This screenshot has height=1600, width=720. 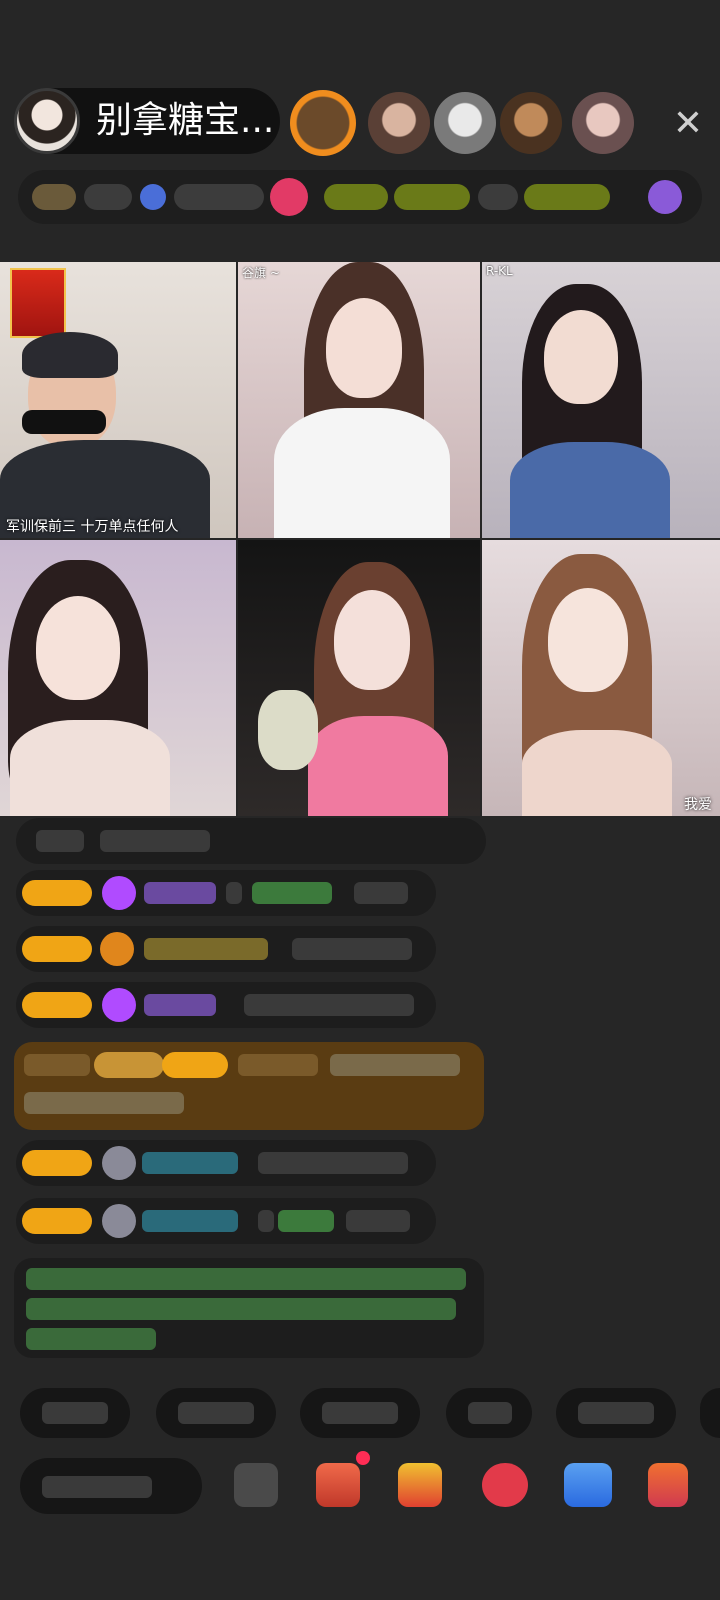 I want to click on guest-video: 军训保前三 十万单点任何人, so click(x=118, y=400).